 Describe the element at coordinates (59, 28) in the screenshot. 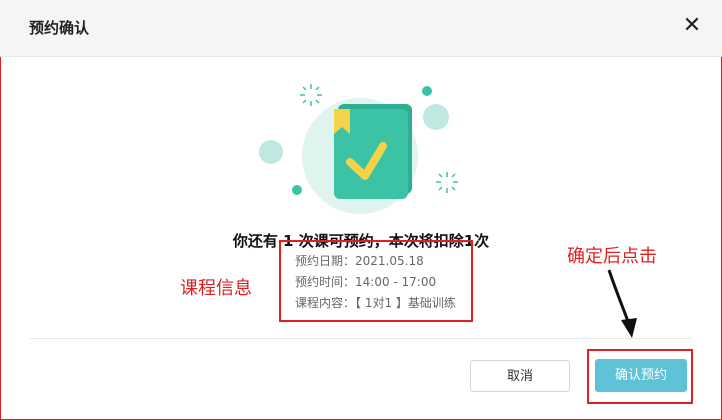

I see `dialog-title: 预约确认` at that location.